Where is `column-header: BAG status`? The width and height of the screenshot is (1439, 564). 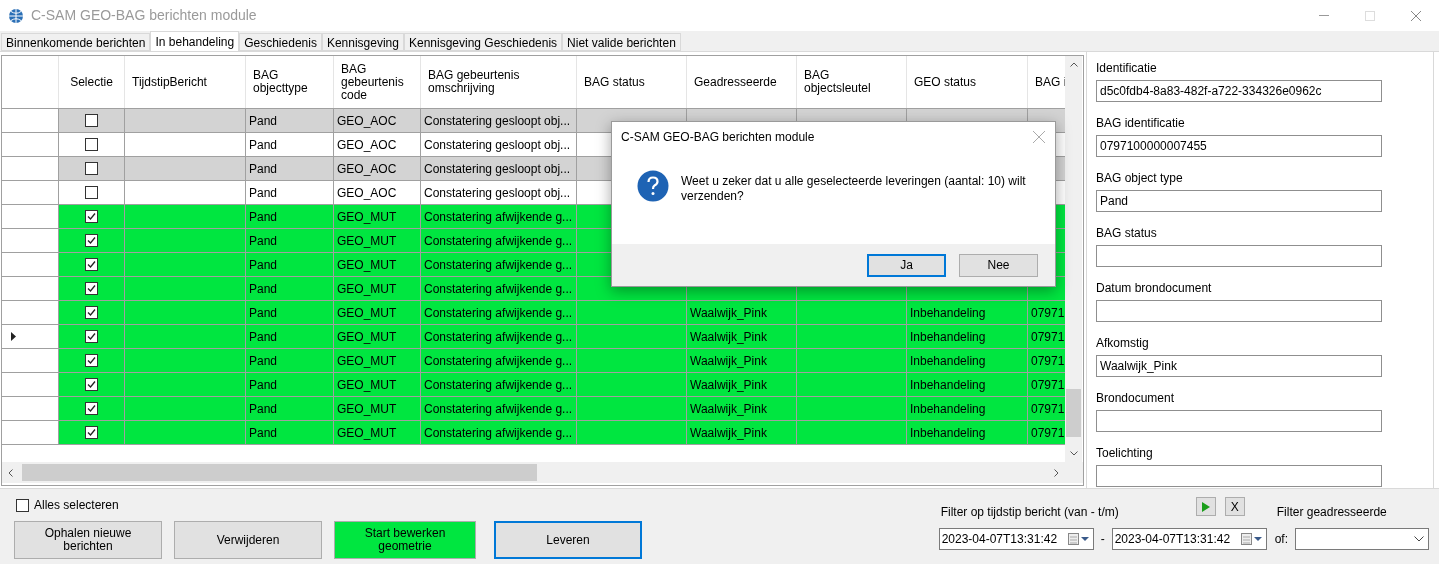
column-header: BAG status is located at coordinates (632, 82).